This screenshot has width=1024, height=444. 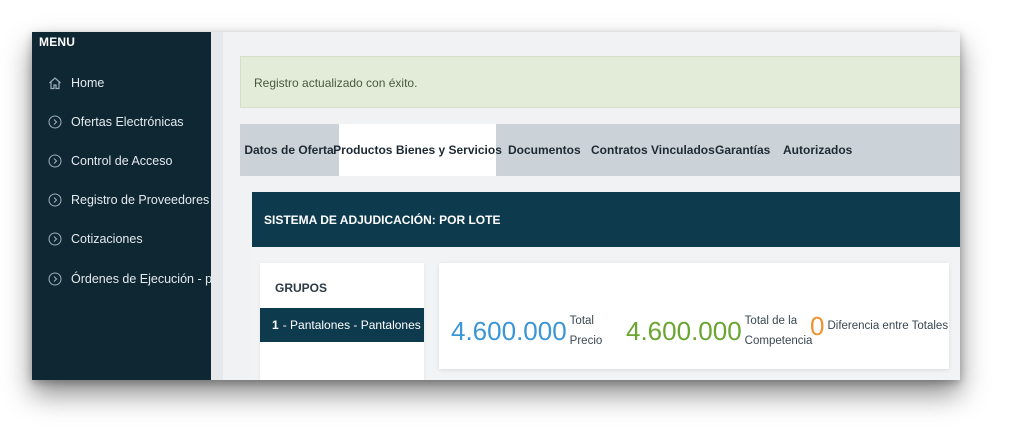 I want to click on diferencia-value: 0, so click(x=817, y=326).